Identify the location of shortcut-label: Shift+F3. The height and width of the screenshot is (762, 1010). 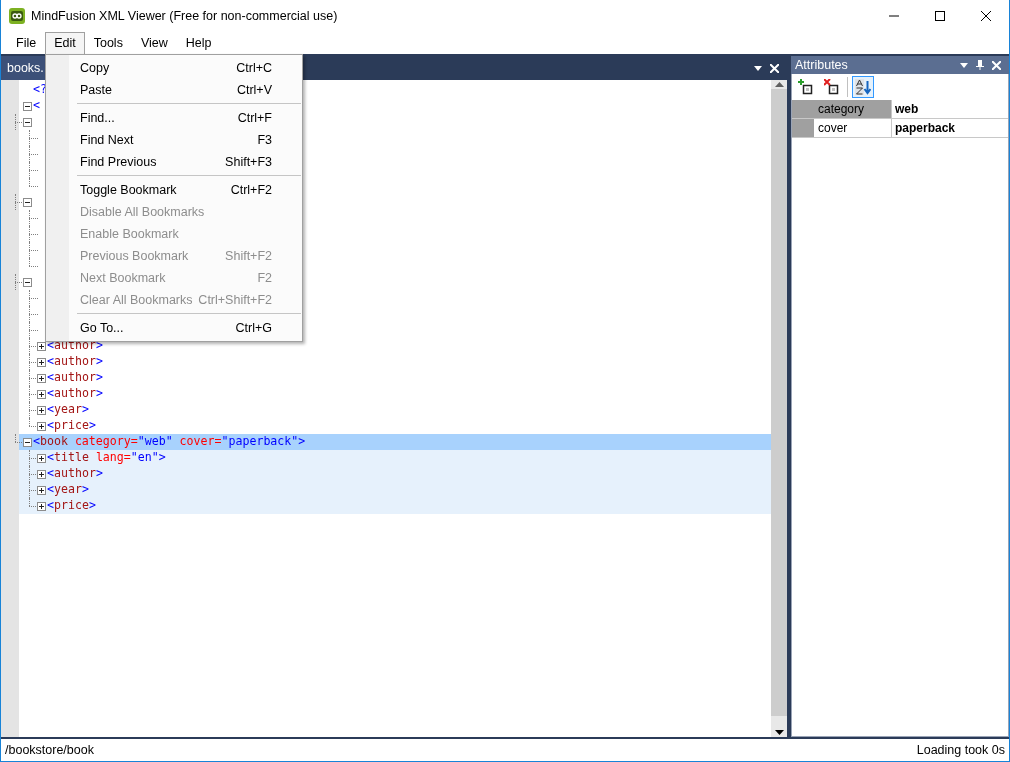
(248, 162).